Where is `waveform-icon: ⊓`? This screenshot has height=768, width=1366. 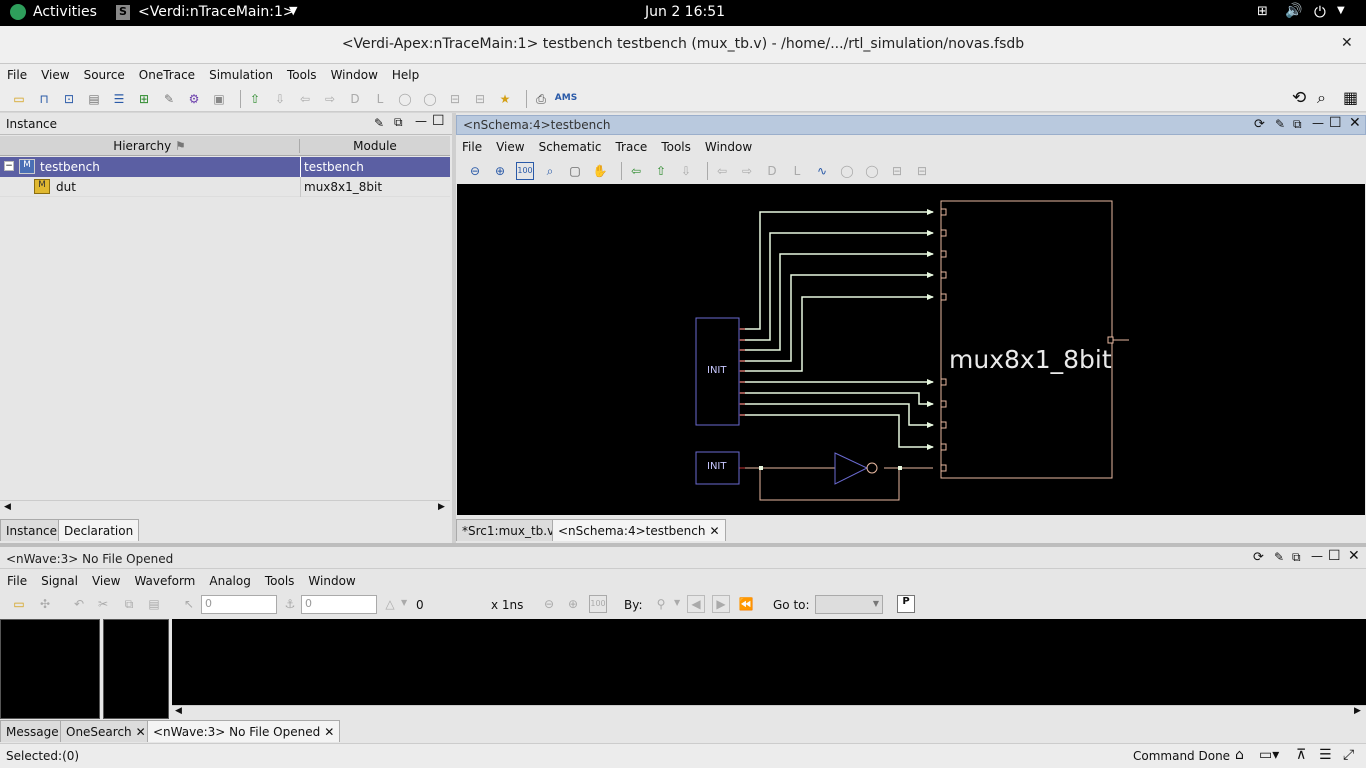 waveform-icon: ⊓ is located at coordinates (44, 99).